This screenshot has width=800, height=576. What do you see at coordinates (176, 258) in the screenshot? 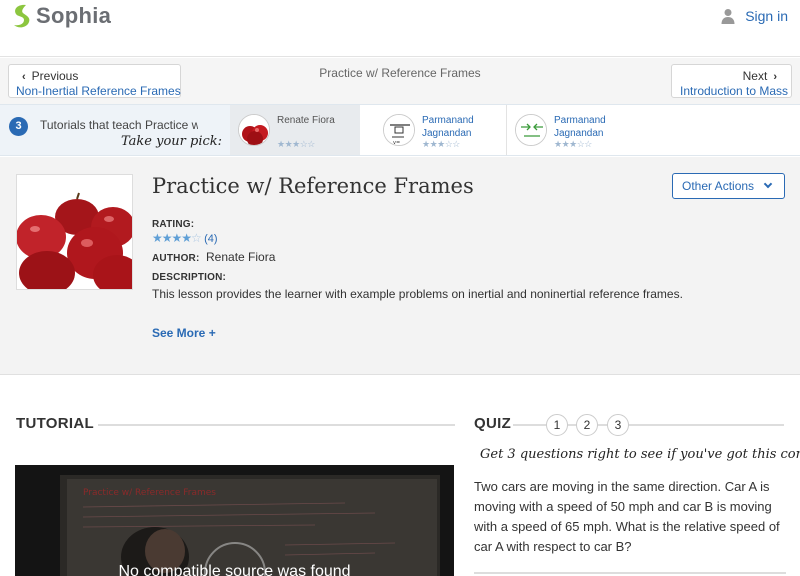
I see `author-label: AUTHOR:` at bounding box center [176, 258].